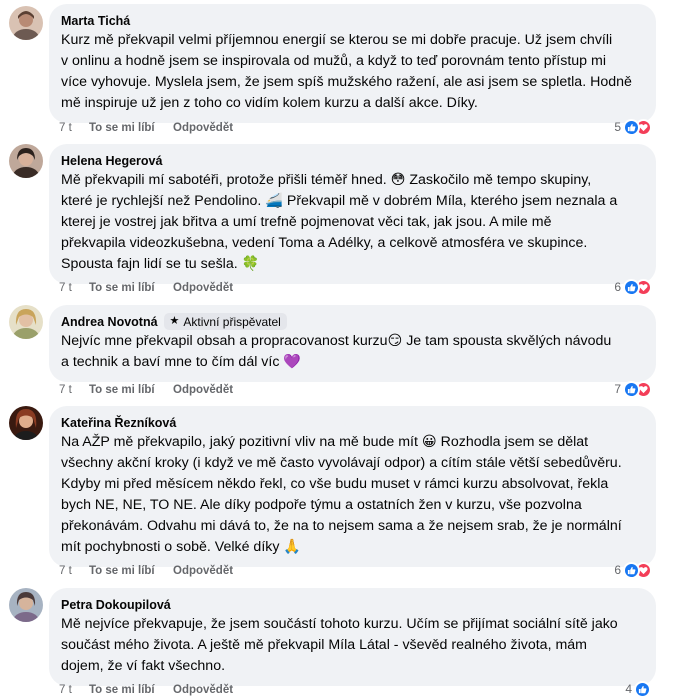 This screenshot has width=675, height=698. Describe the element at coordinates (628, 689) in the screenshot. I see `reaction-count: 4` at that location.